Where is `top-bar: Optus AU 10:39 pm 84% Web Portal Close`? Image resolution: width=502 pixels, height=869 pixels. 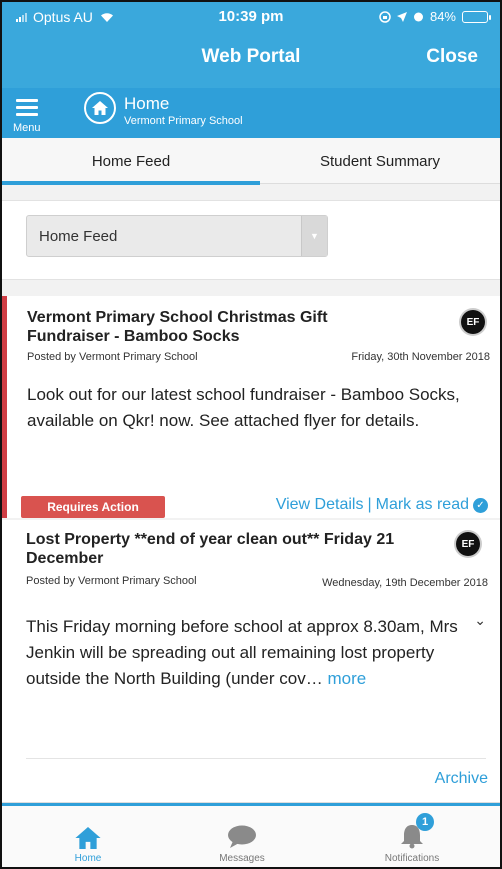 top-bar: Optus AU 10:39 pm 84% Web Portal Close is located at coordinates (251, 45).